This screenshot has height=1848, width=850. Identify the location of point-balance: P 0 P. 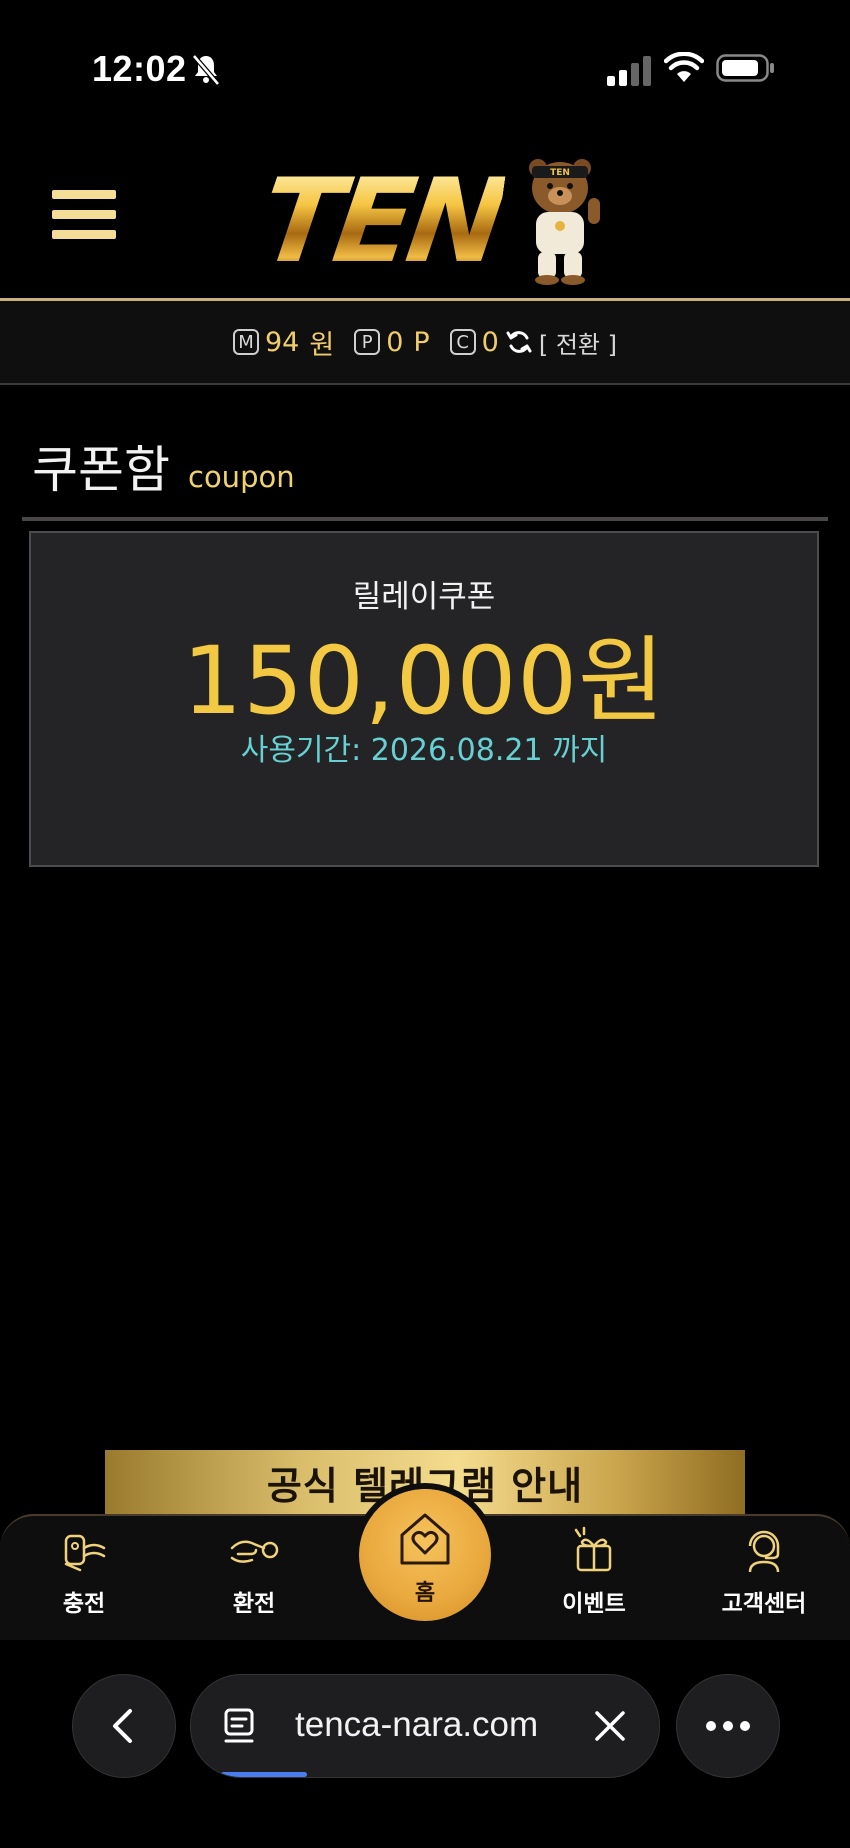
(392, 342).